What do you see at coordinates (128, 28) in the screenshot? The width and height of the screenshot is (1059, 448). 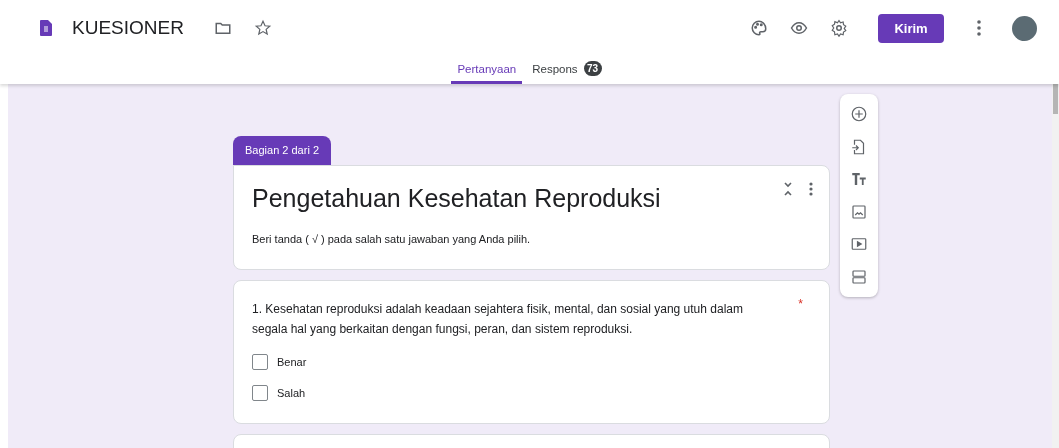 I see `form-title: KUESIONER` at bounding box center [128, 28].